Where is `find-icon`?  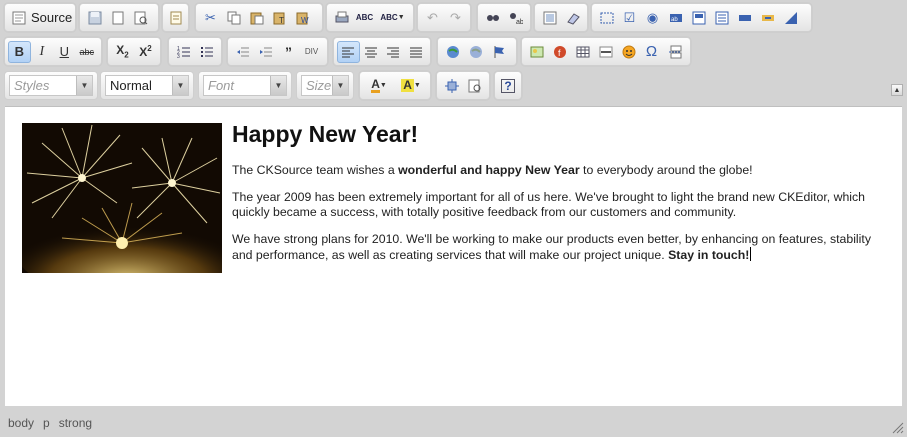
find-icon is located at coordinates (492, 17).